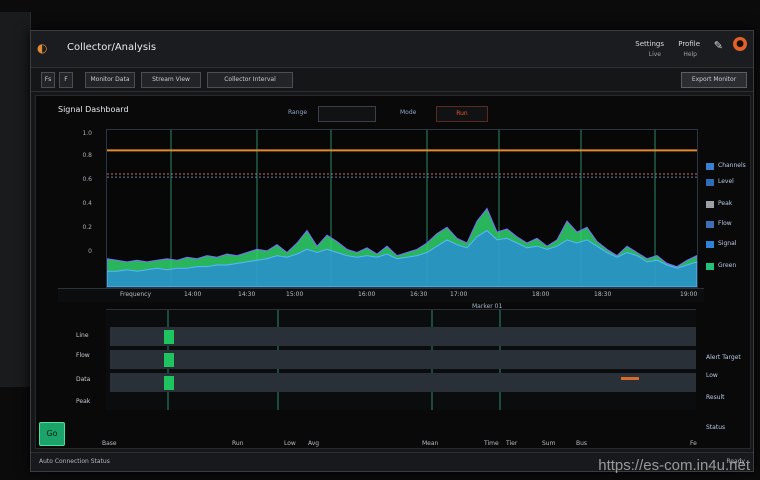 The height and width of the screenshot is (480, 760). Describe the element at coordinates (725, 203) in the screenshot. I see `legend-item: Peak` at that location.